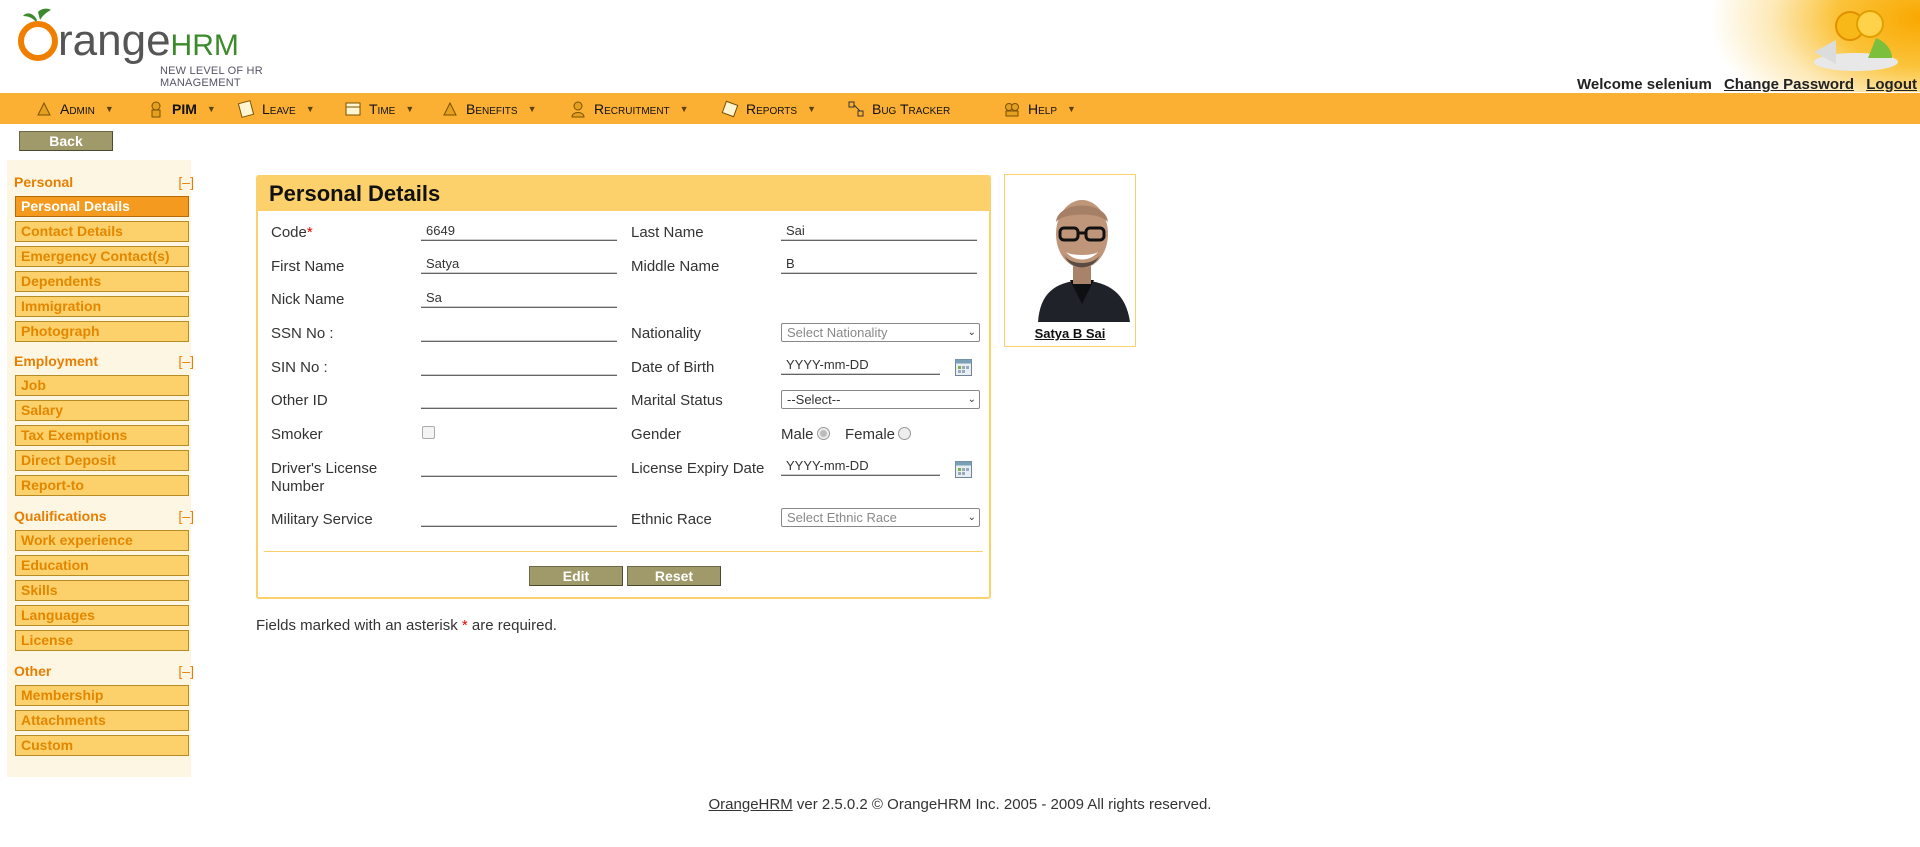 The height and width of the screenshot is (847, 1920). What do you see at coordinates (677, 400) in the screenshot?
I see `marital-status-label: Marital Status` at bounding box center [677, 400].